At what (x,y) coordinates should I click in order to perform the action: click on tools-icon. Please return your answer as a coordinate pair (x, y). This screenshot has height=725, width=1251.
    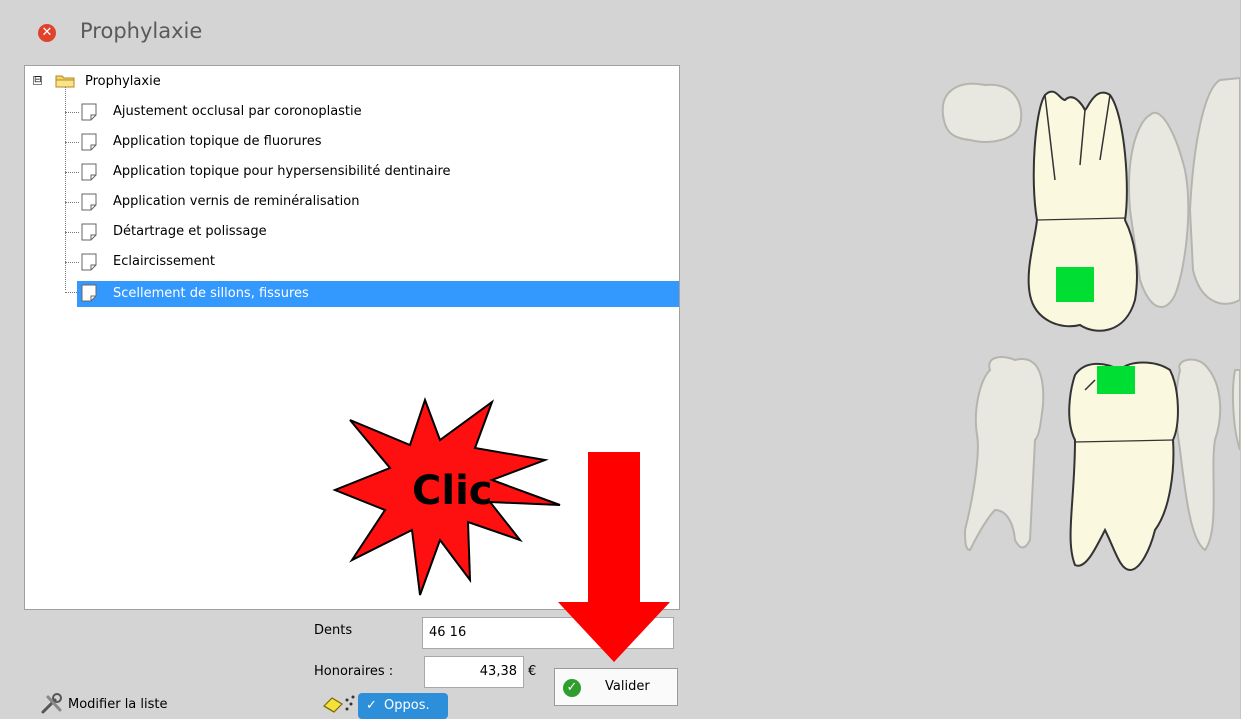
    Looking at the image, I should click on (51, 703).